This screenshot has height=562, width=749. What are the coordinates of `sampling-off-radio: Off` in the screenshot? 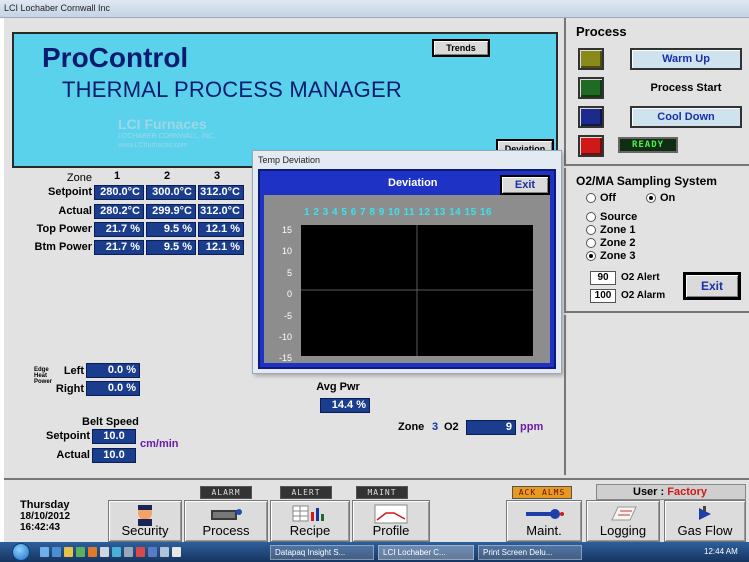 It's located at (601, 198).